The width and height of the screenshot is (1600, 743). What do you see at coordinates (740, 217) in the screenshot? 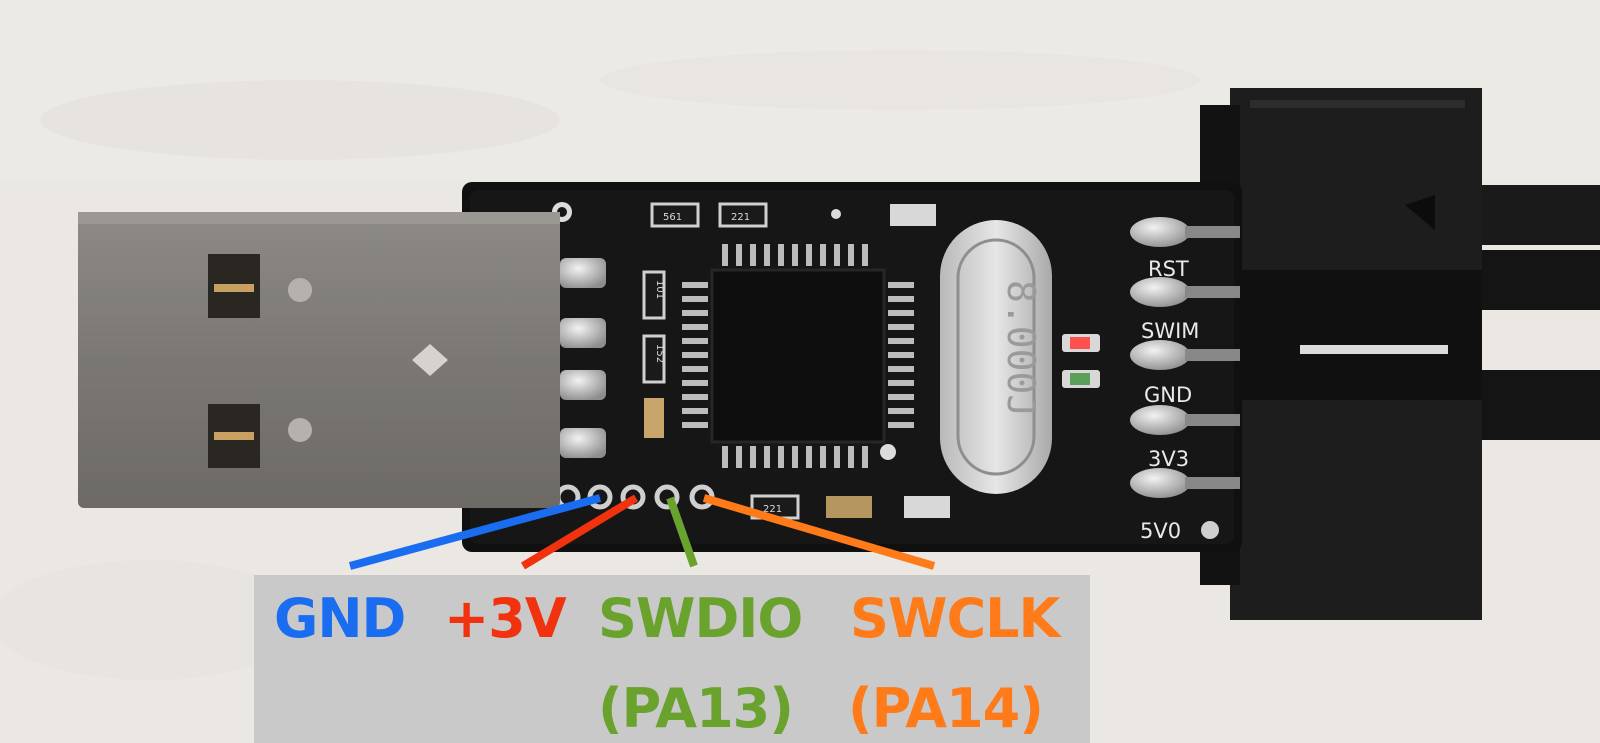
I see `resistor-mark-2: 221` at bounding box center [740, 217].